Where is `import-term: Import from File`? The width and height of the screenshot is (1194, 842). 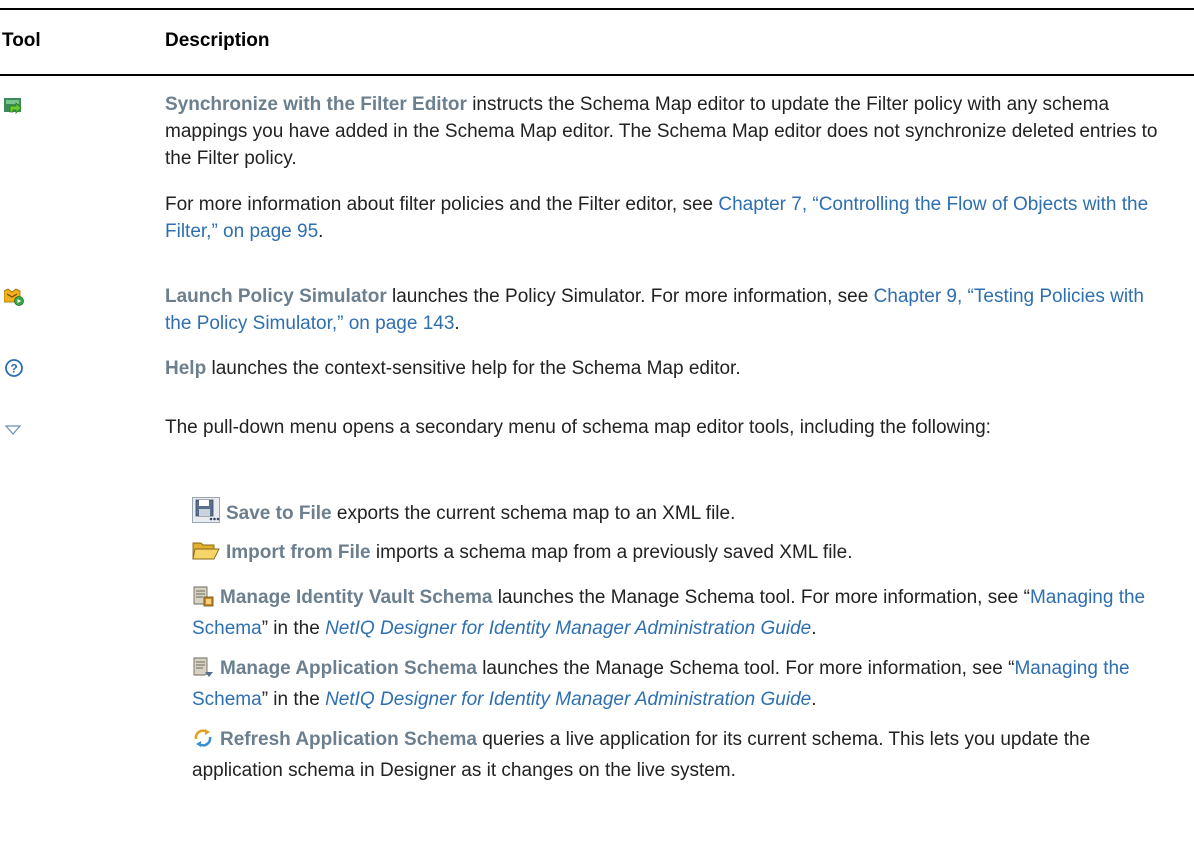
import-term: Import from File is located at coordinates (298, 552).